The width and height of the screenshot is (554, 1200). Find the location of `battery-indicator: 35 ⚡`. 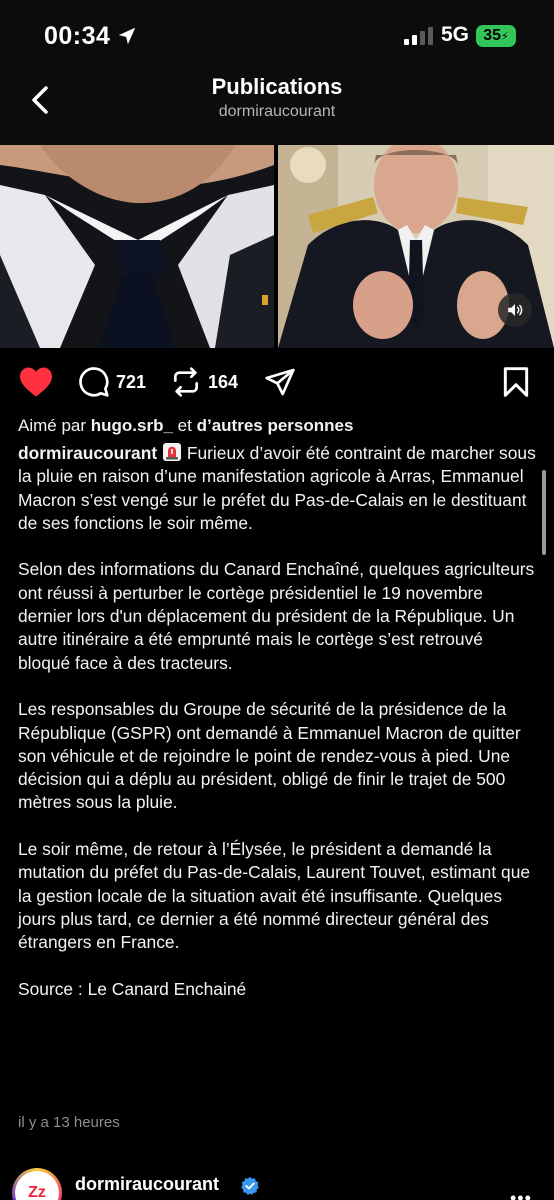

battery-indicator: 35 ⚡ is located at coordinates (496, 36).